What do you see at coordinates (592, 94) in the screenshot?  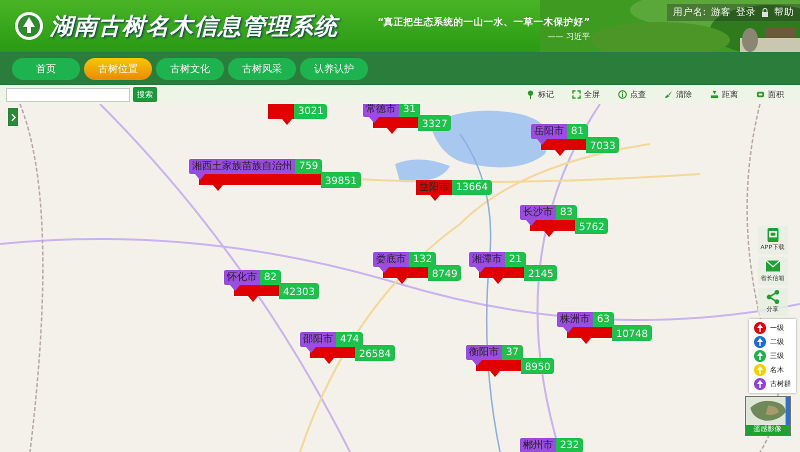 I see `tool-label: 全屏` at bounding box center [592, 94].